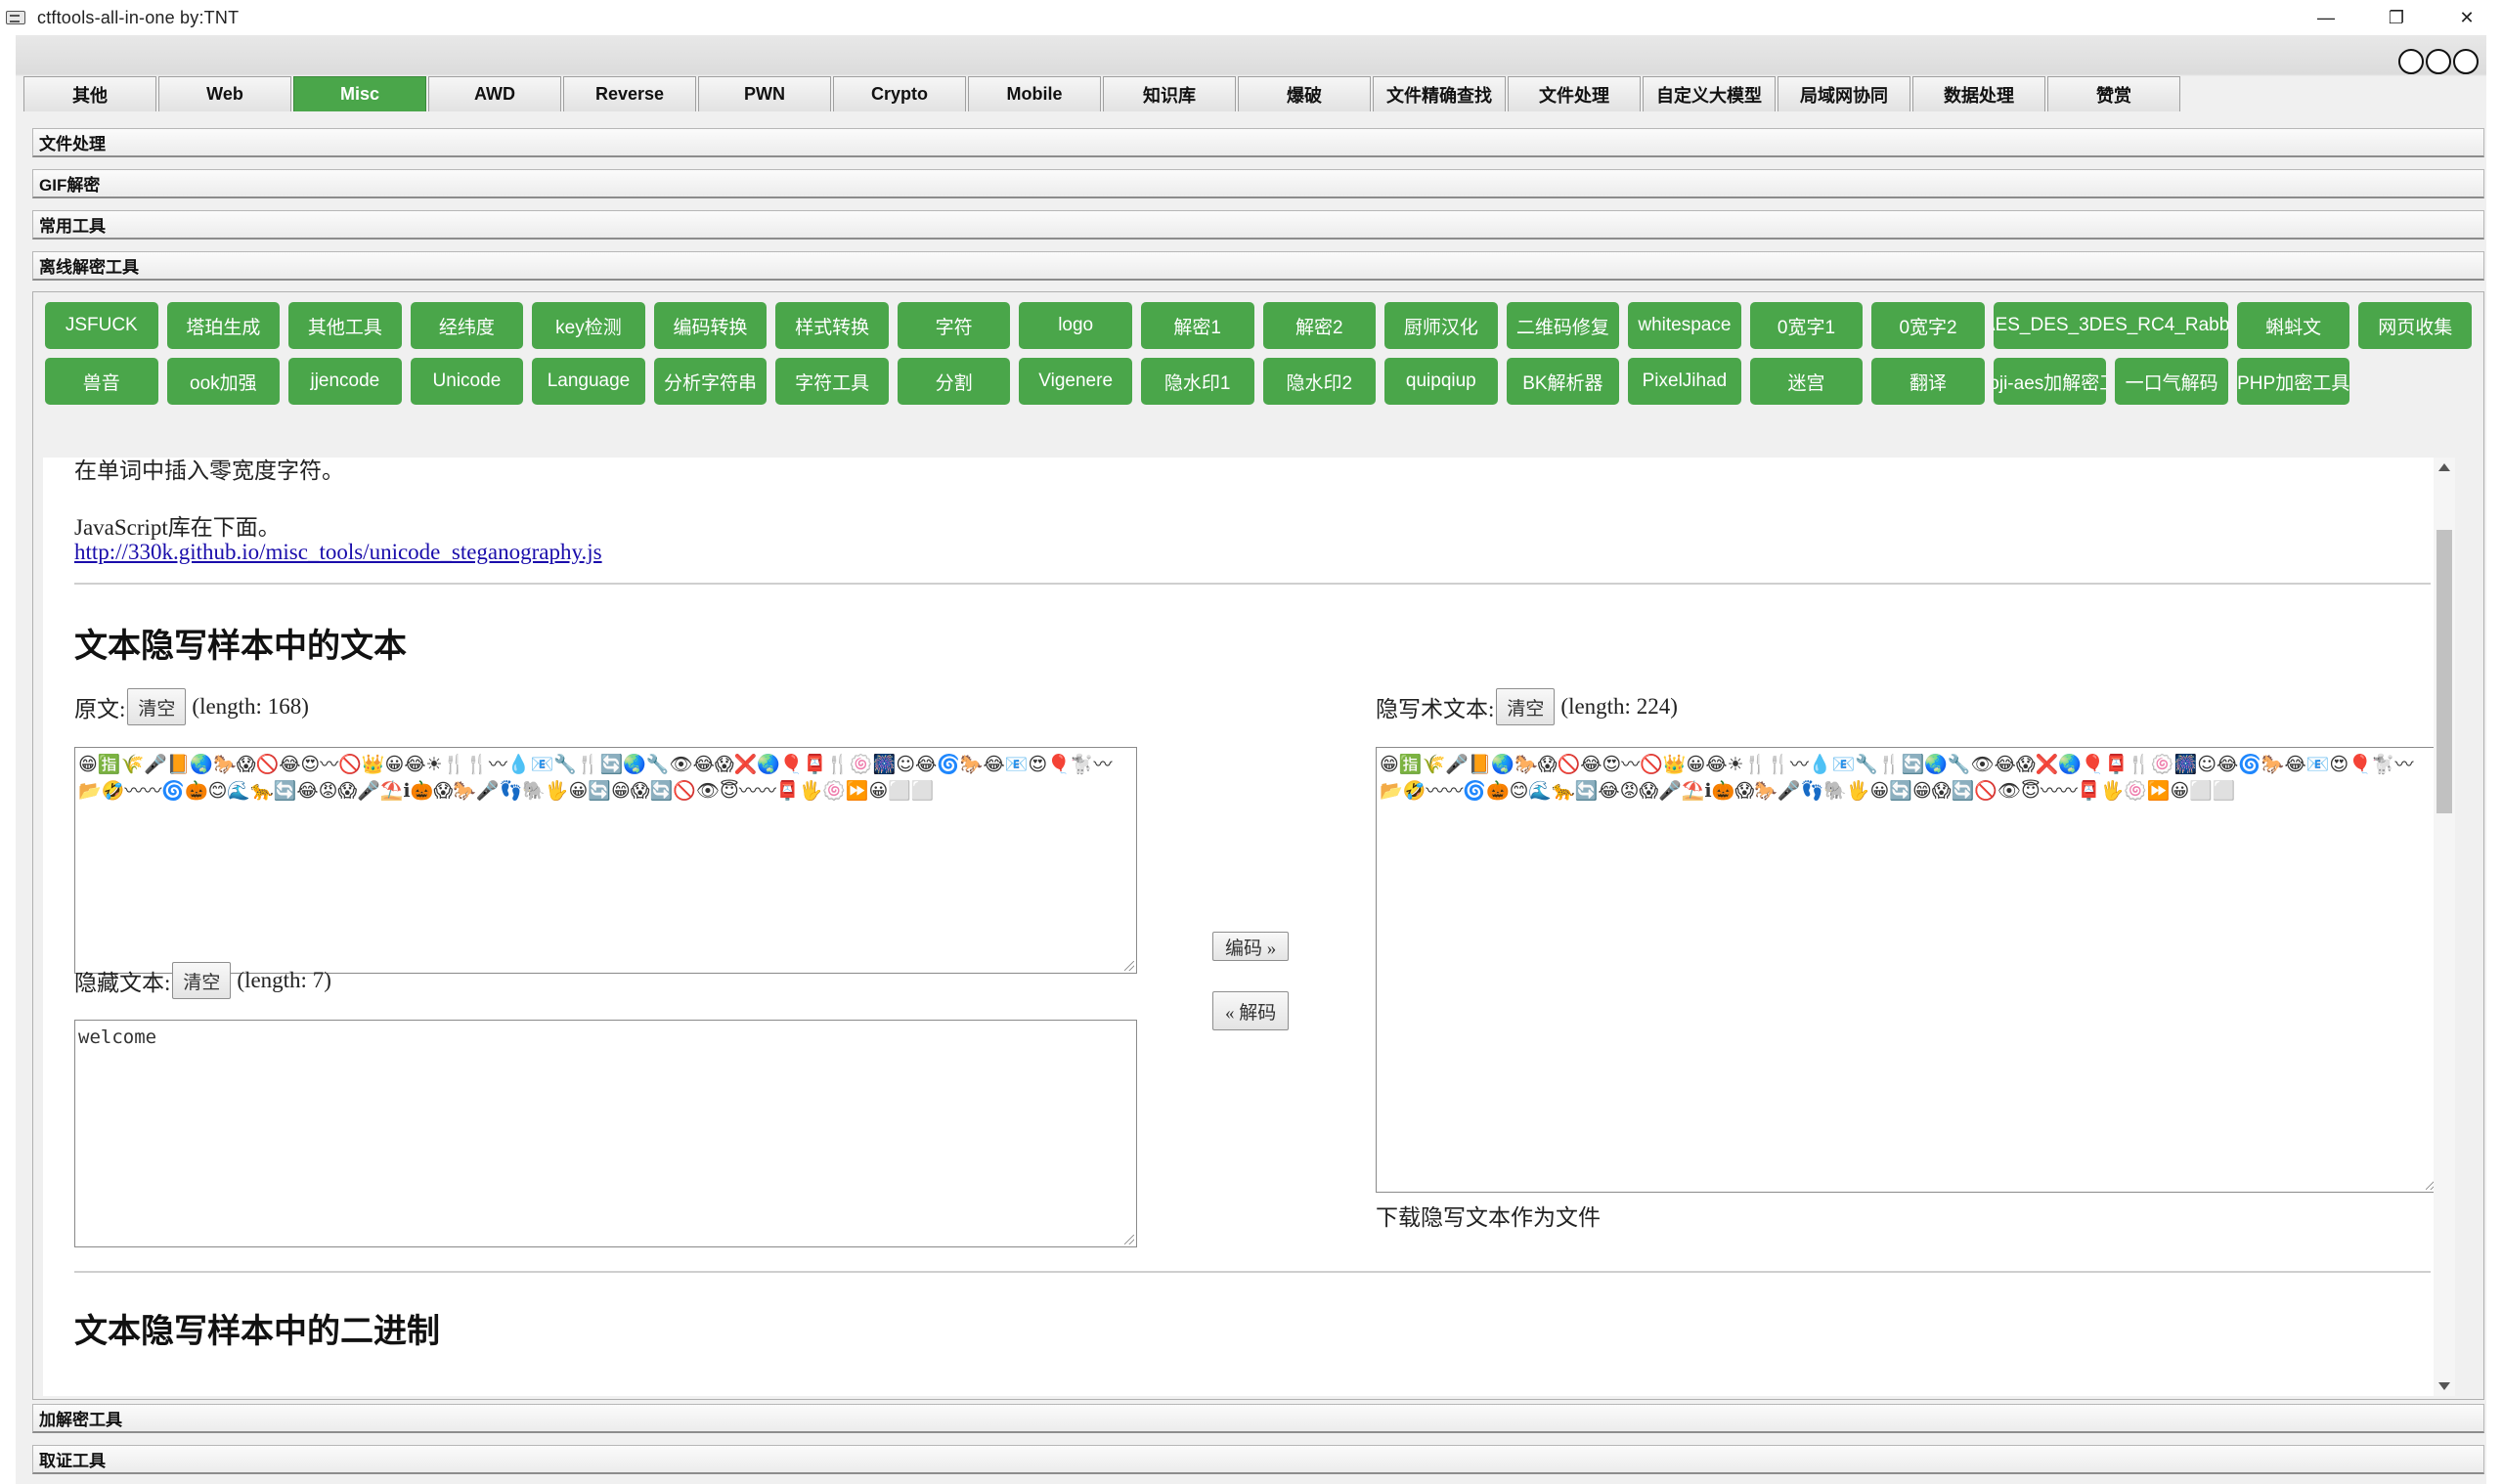 This screenshot has width=2502, height=1484. What do you see at coordinates (588, 325) in the screenshot?
I see `tool-button: key检测` at bounding box center [588, 325].